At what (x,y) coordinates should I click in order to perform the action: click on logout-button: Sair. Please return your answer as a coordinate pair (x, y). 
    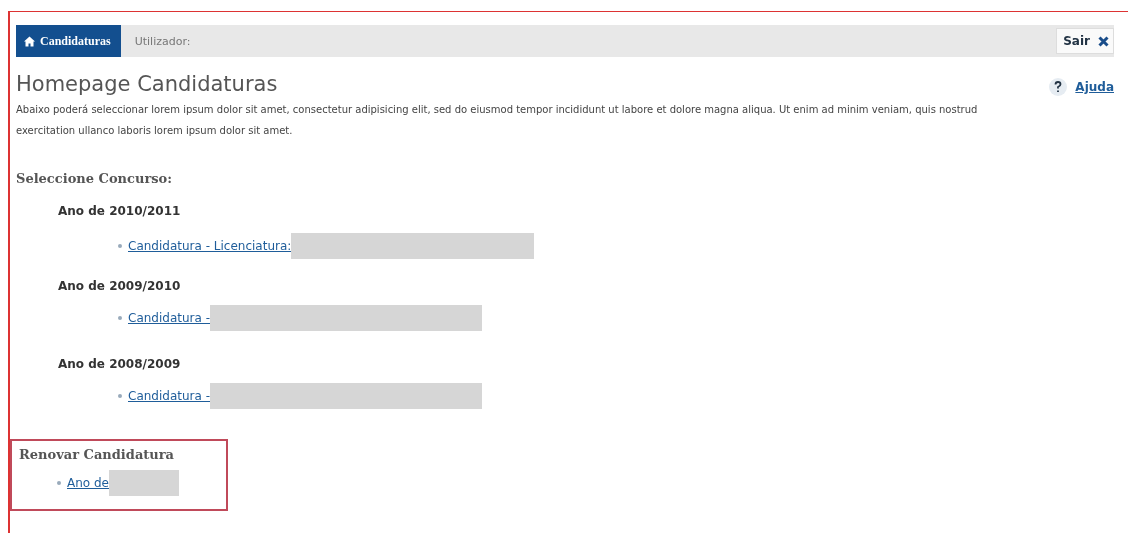
    Looking at the image, I should click on (1085, 41).